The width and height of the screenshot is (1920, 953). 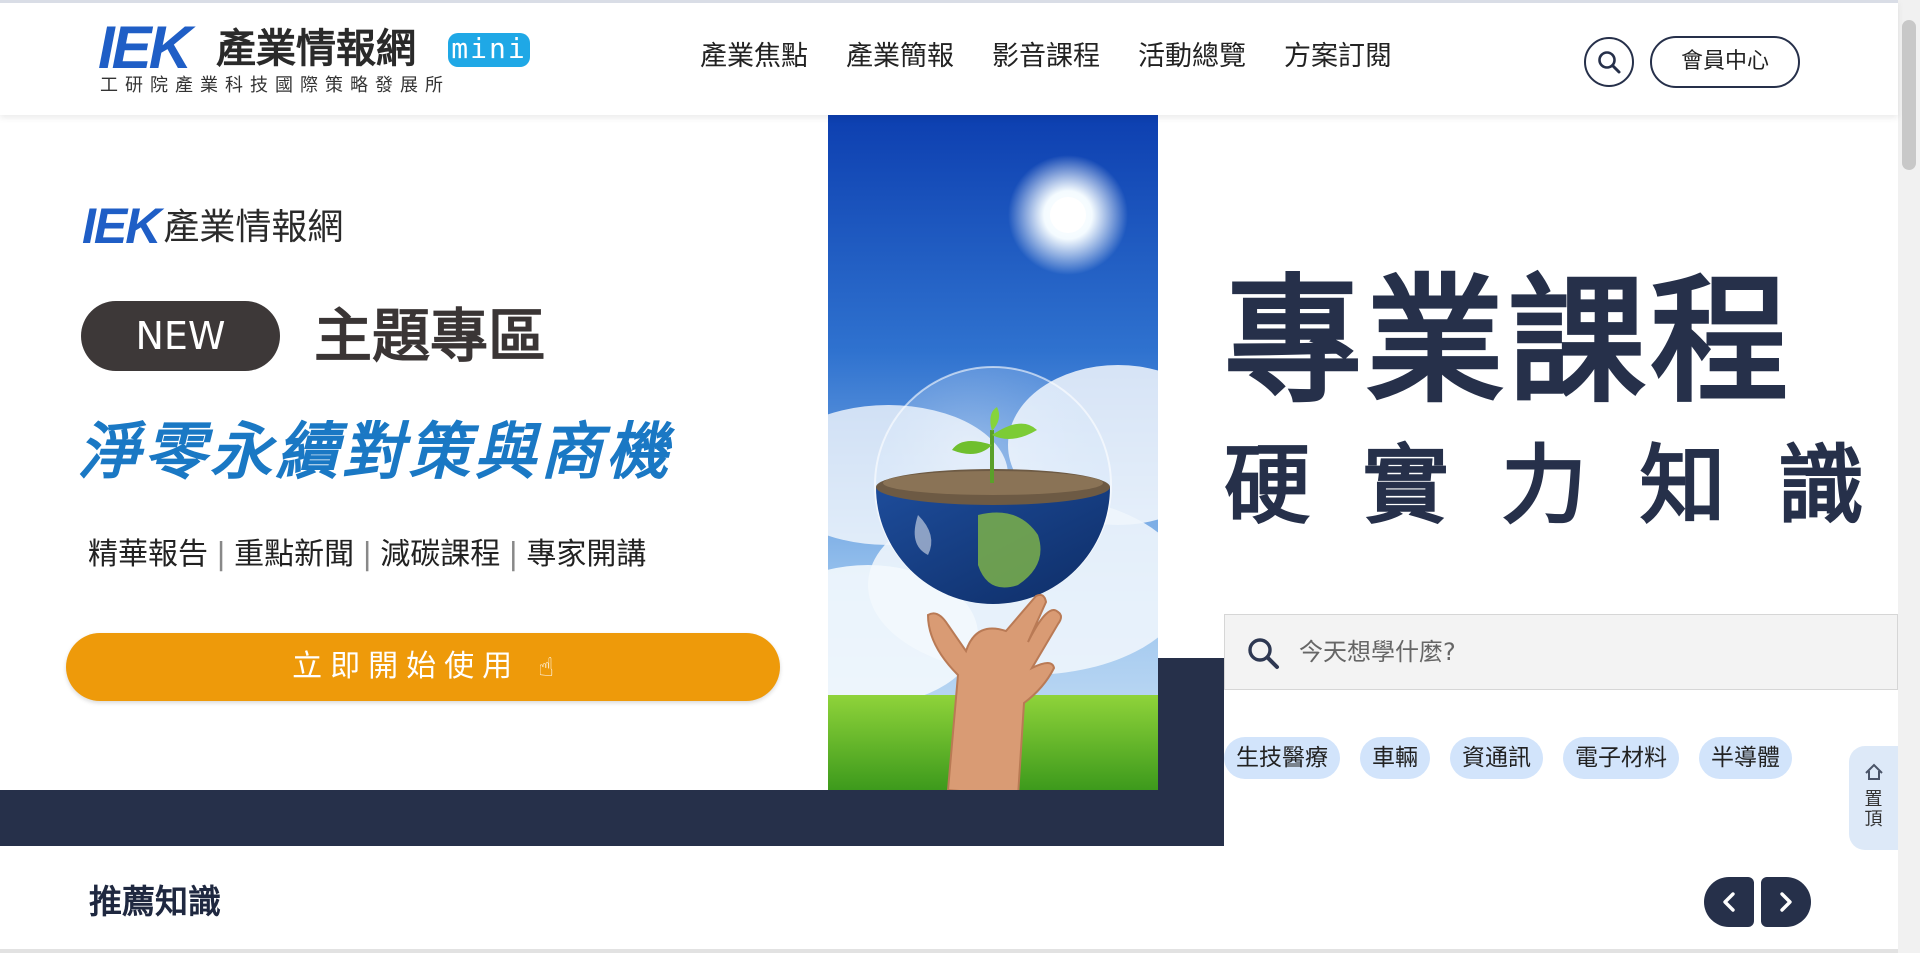 I want to click on recommended-knowledge-title: 推薦知識, so click(x=155, y=901).